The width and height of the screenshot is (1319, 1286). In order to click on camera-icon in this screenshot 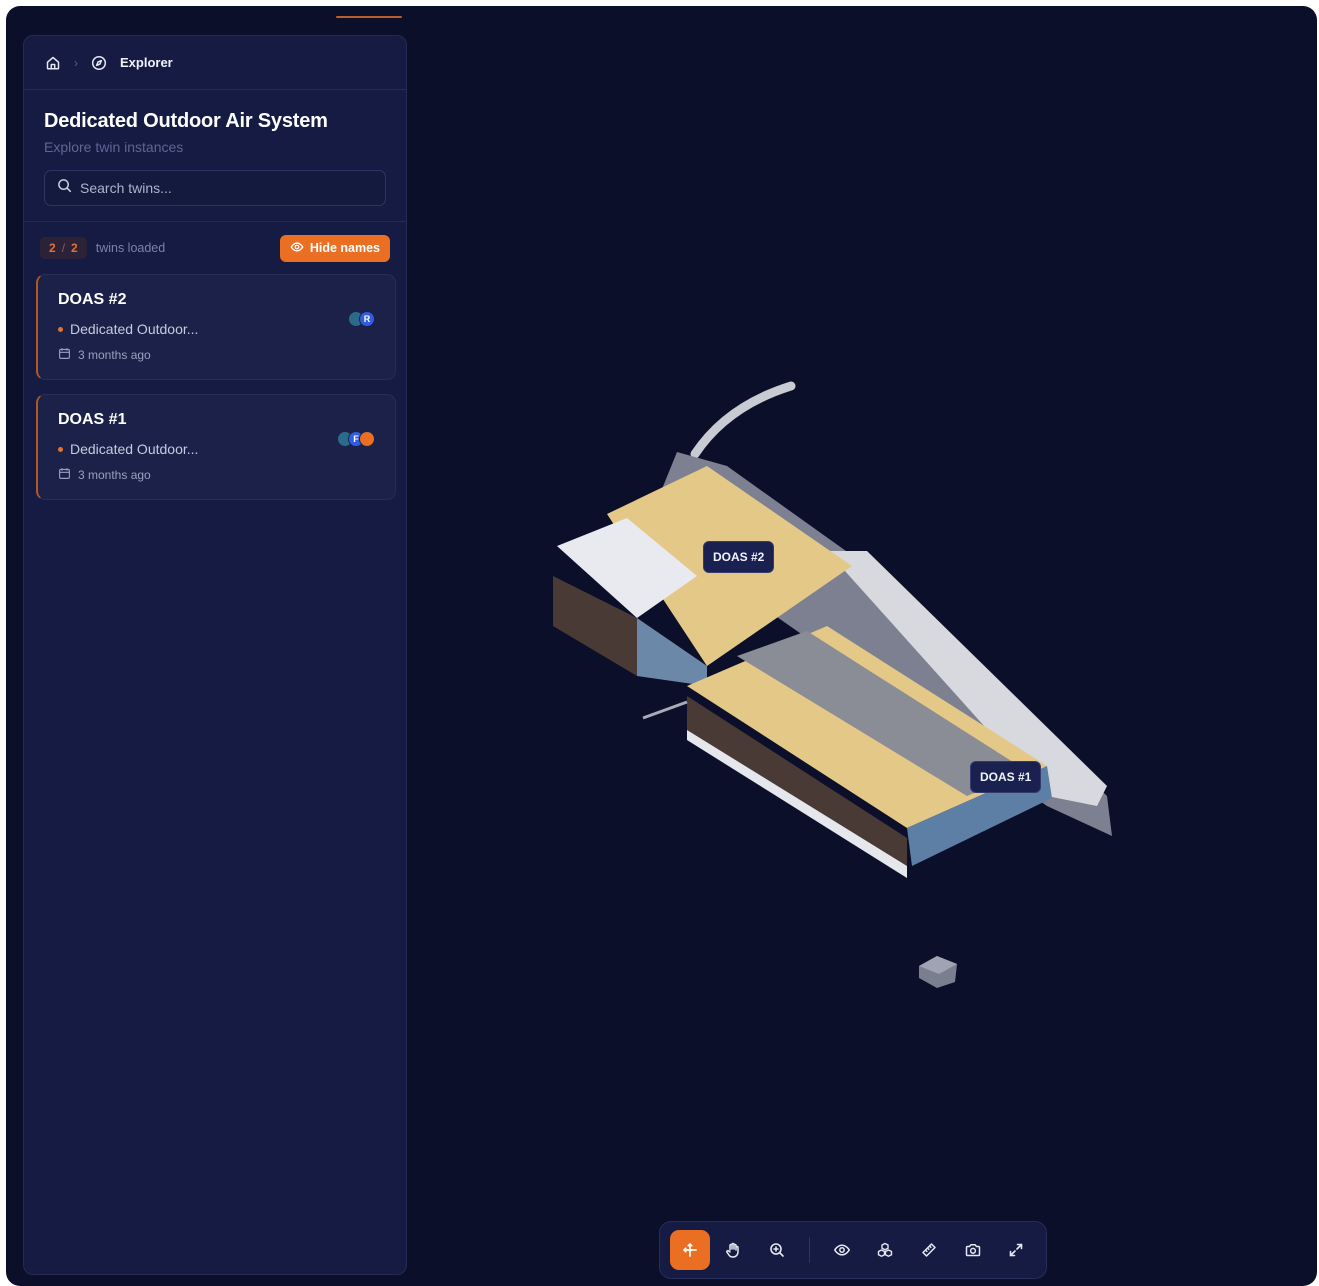, I will do `click(973, 1250)`.